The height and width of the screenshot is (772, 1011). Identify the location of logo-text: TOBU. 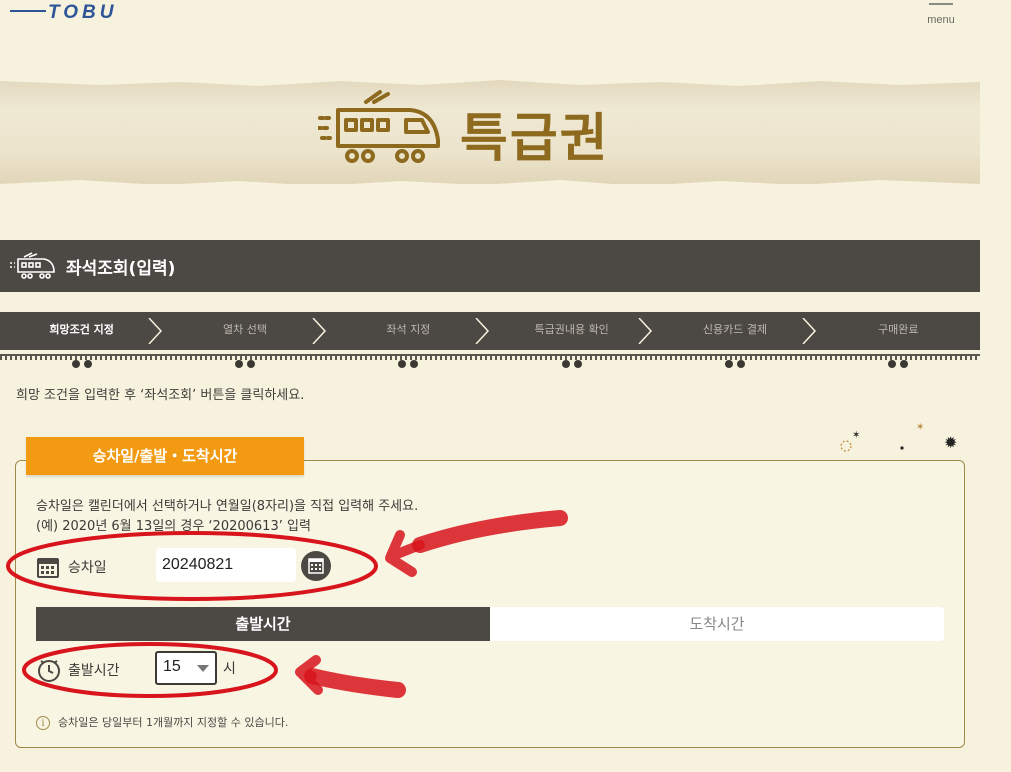
(83, 12).